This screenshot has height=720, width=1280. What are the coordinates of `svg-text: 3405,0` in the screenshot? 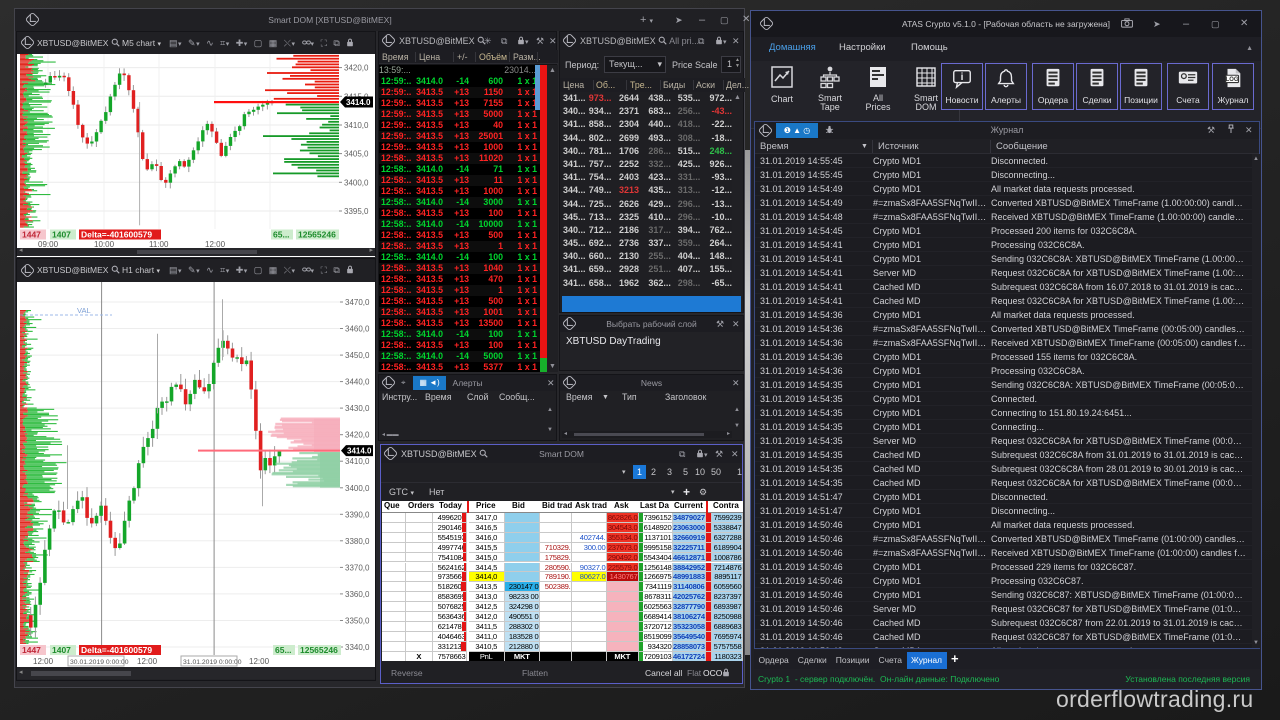 It's located at (356, 154).